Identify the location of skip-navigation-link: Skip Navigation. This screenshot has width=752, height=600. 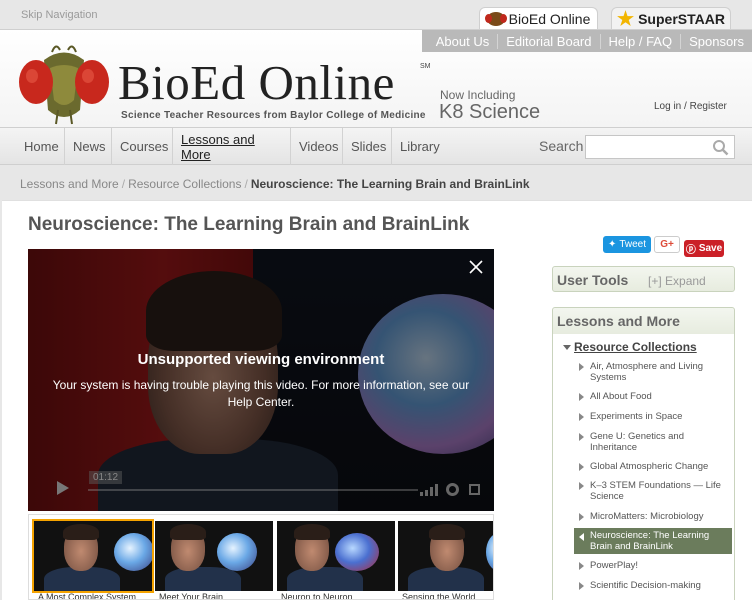
(59, 15).